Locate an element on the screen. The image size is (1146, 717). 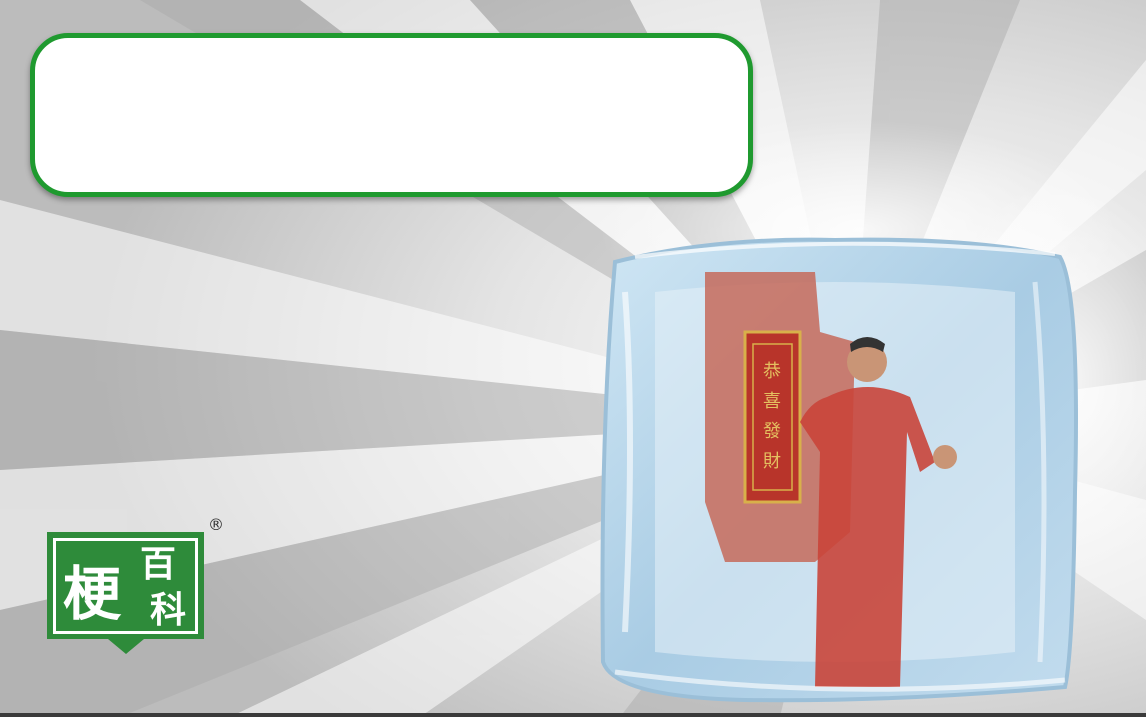
gengbaike-logo: 梗 百 科 ® is located at coordinates (135, 584).